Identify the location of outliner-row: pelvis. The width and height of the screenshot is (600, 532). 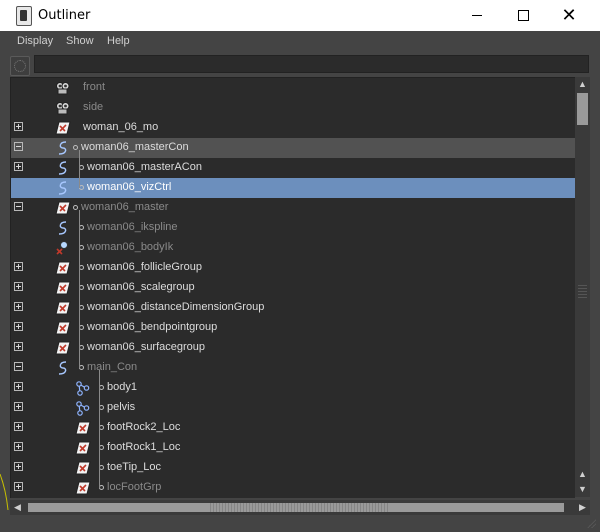
(293, 408).